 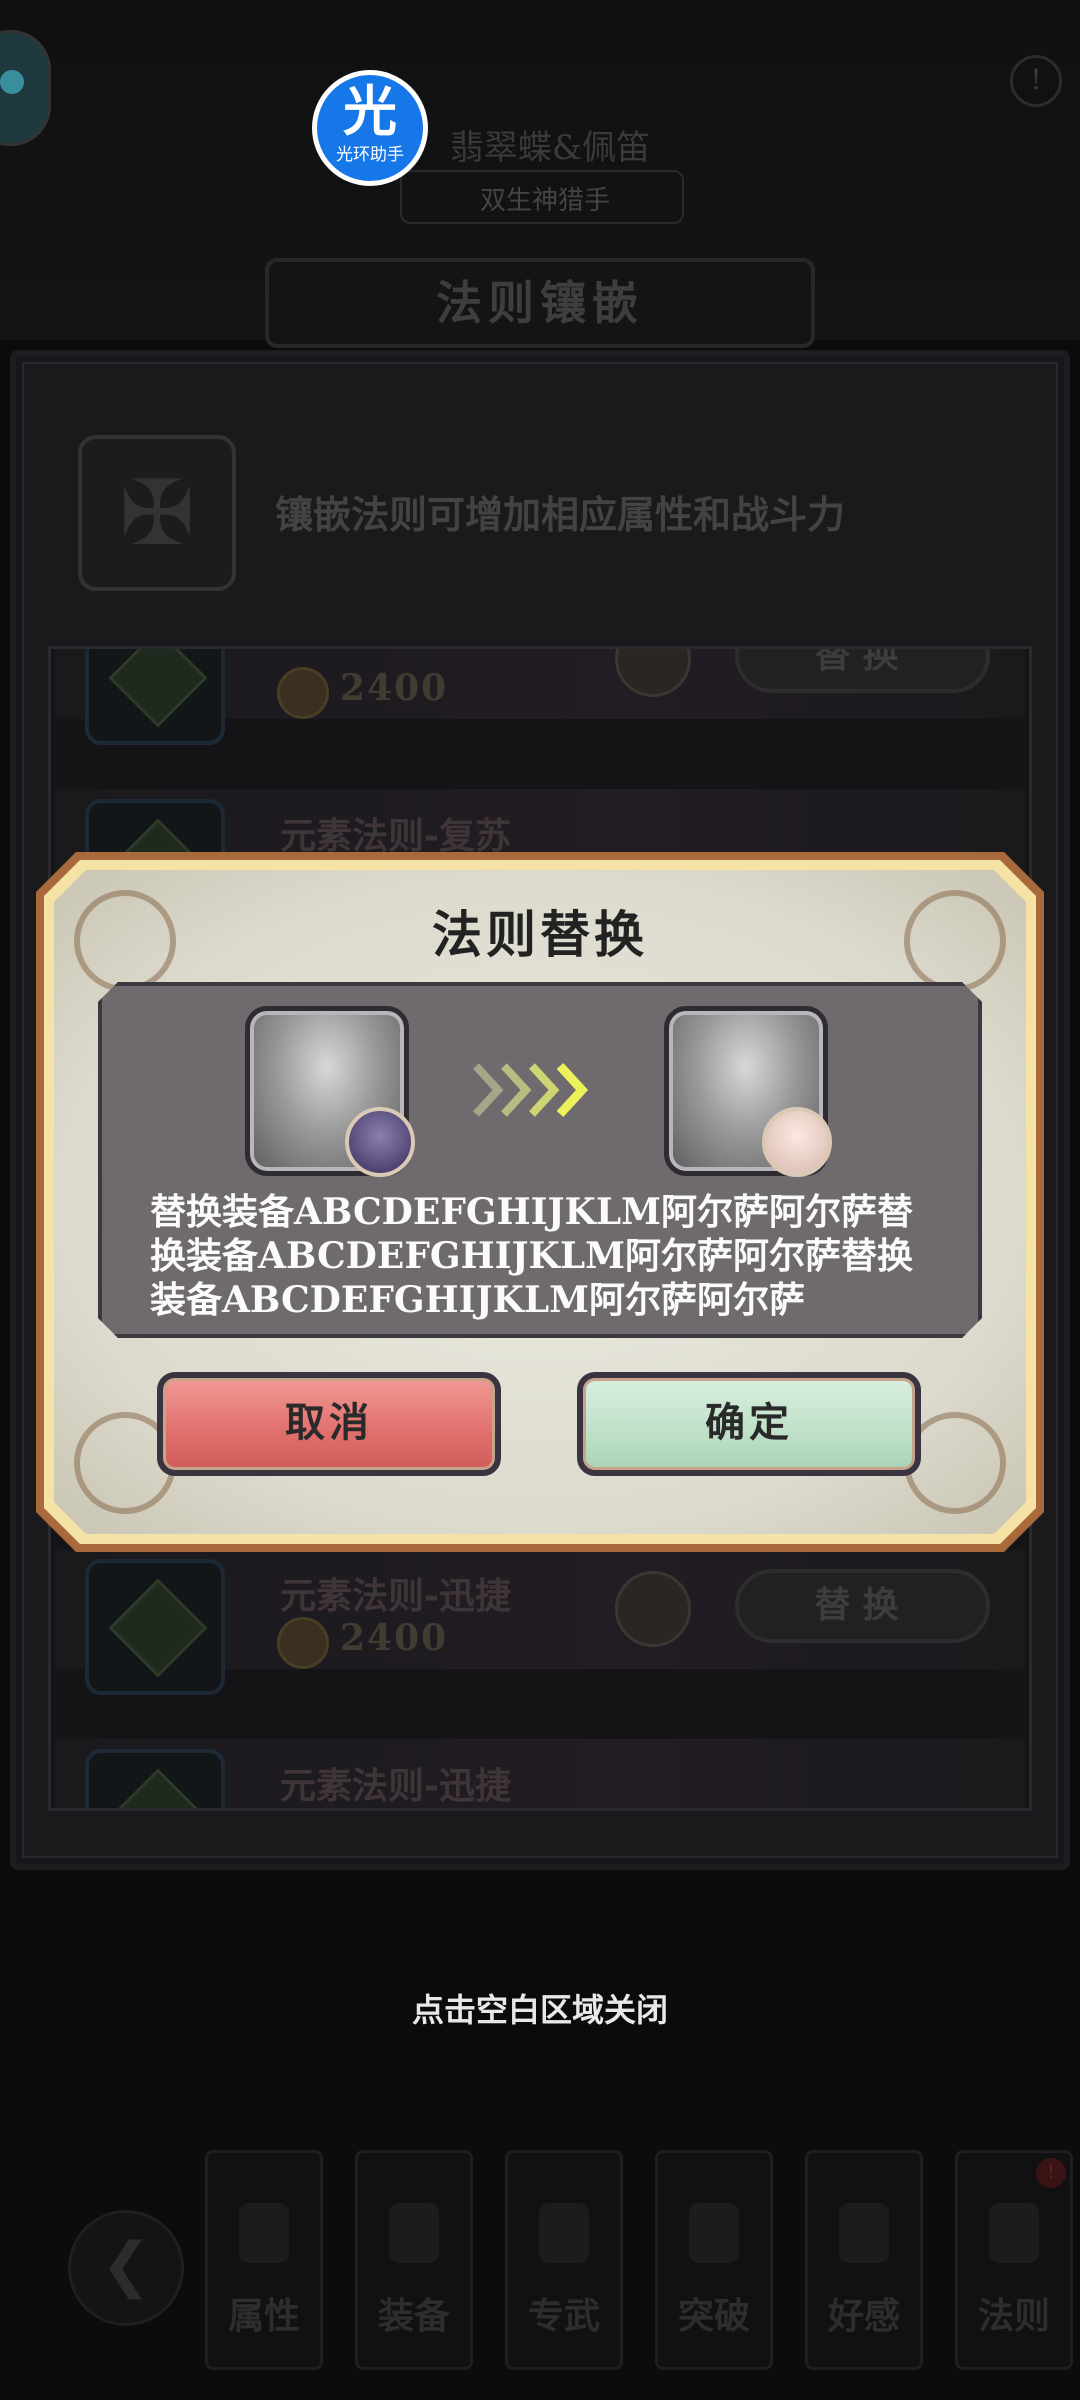 I want to click on chevrons-right-icon, so click(x=531, y=1090).